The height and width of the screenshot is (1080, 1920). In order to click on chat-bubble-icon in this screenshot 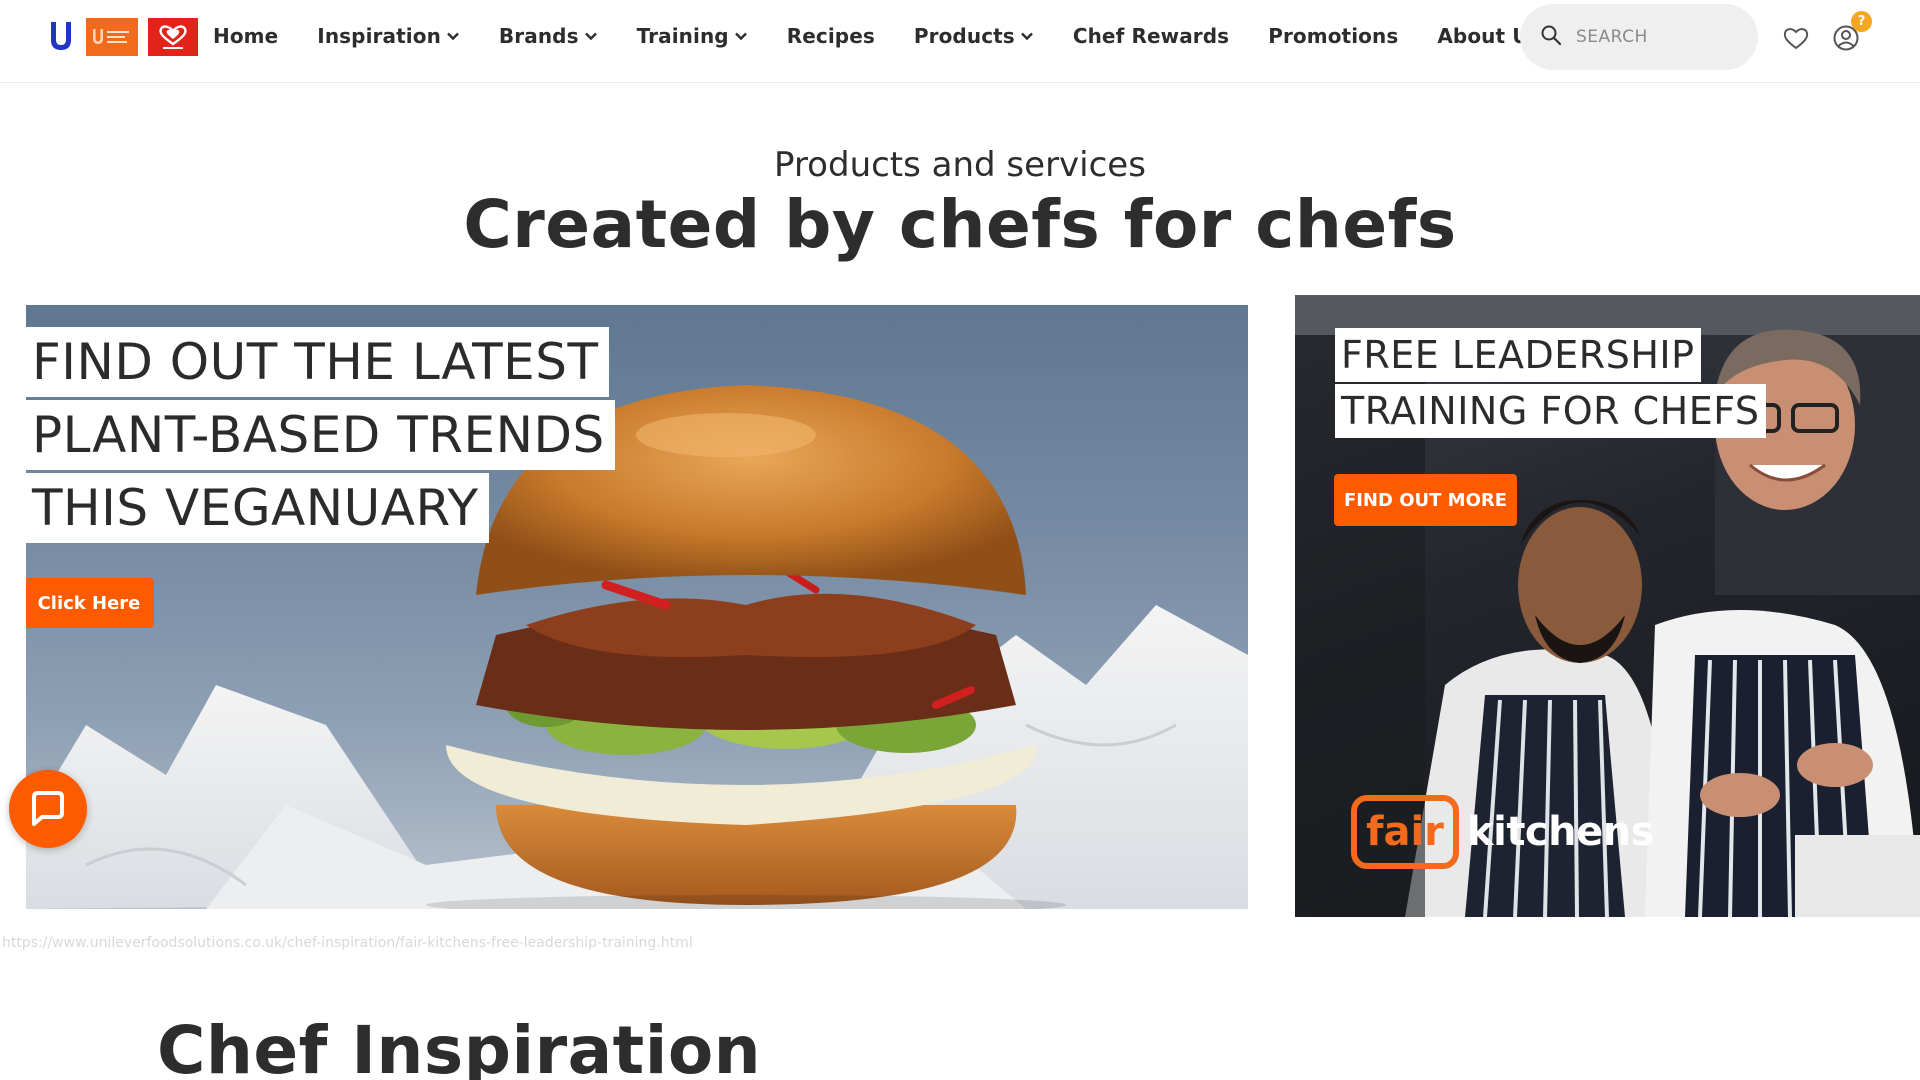, I will do `click(48, 808)`.